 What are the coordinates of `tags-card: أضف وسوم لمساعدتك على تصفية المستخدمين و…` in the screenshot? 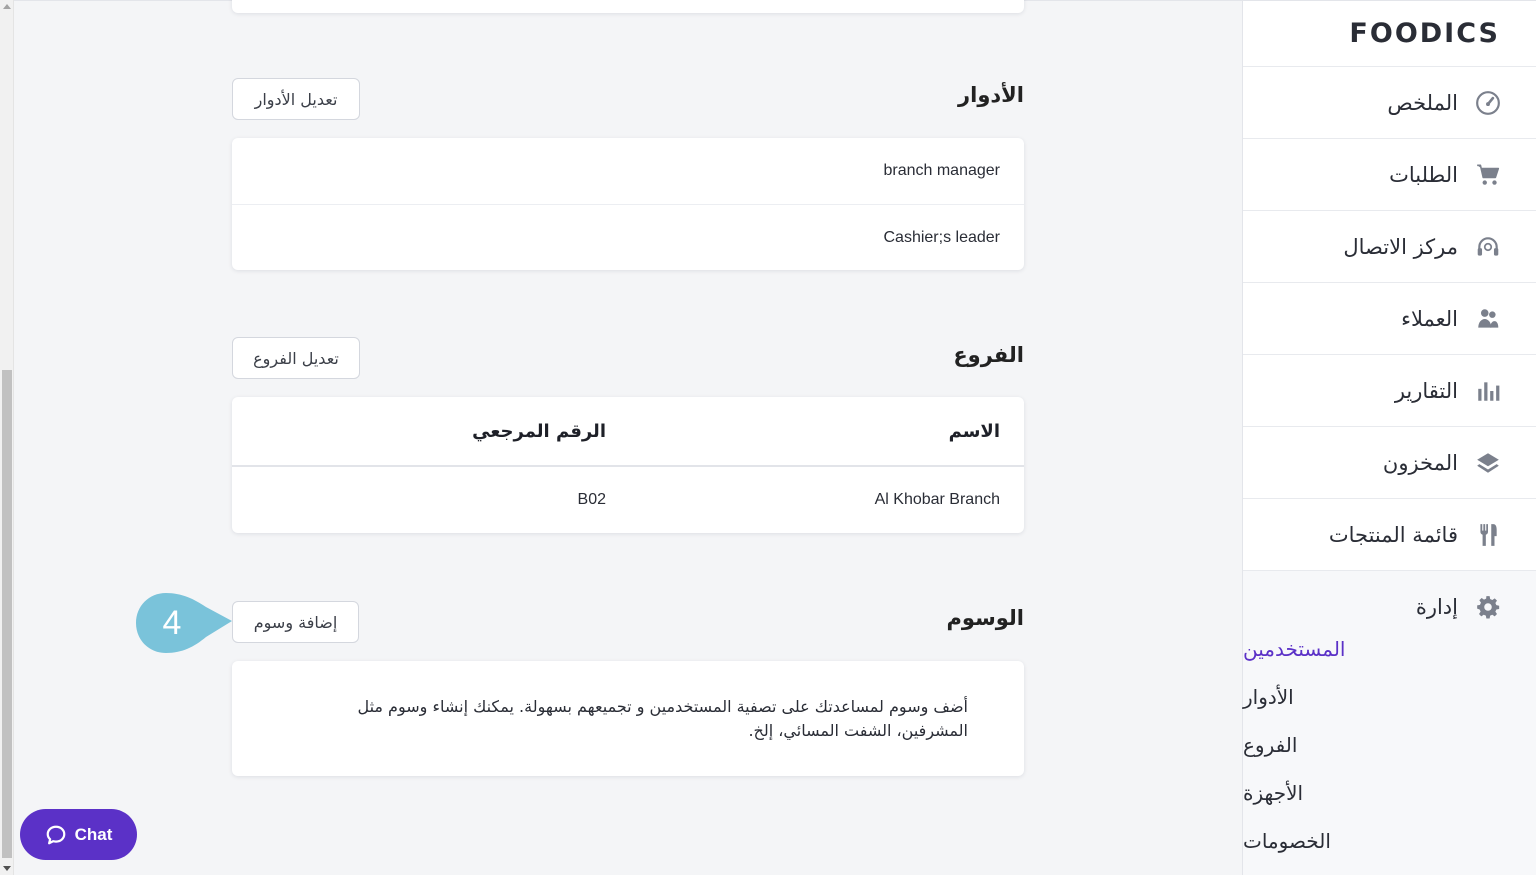 It's located at (628, 718).